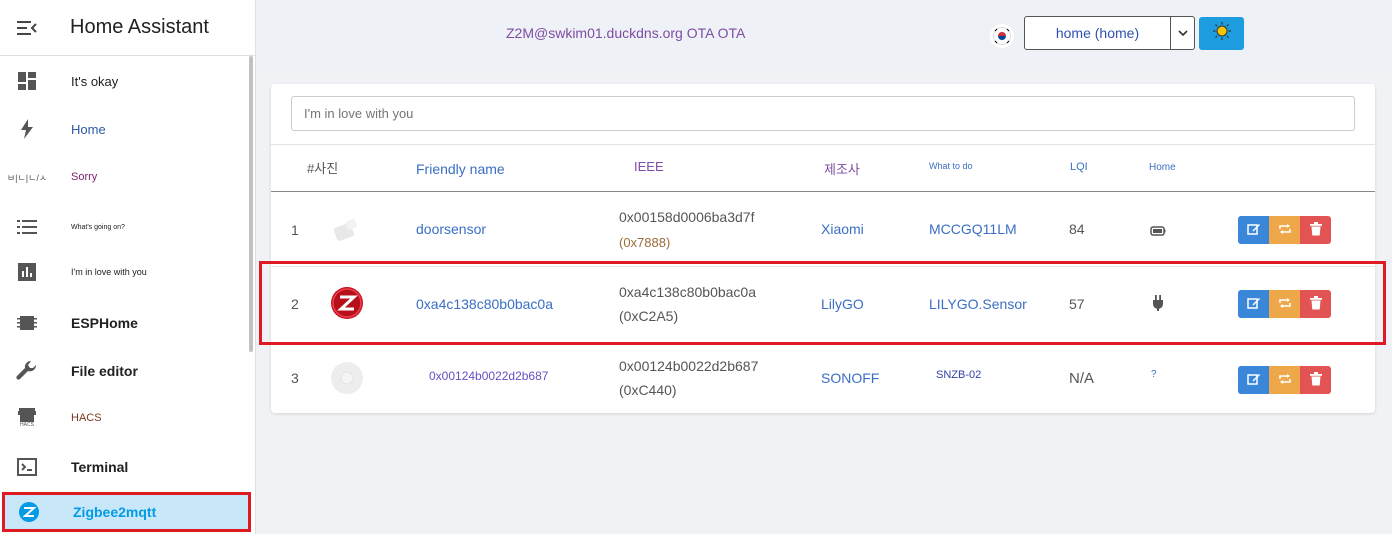  I want to click on device-lqi: 84, so click(1077, 229).